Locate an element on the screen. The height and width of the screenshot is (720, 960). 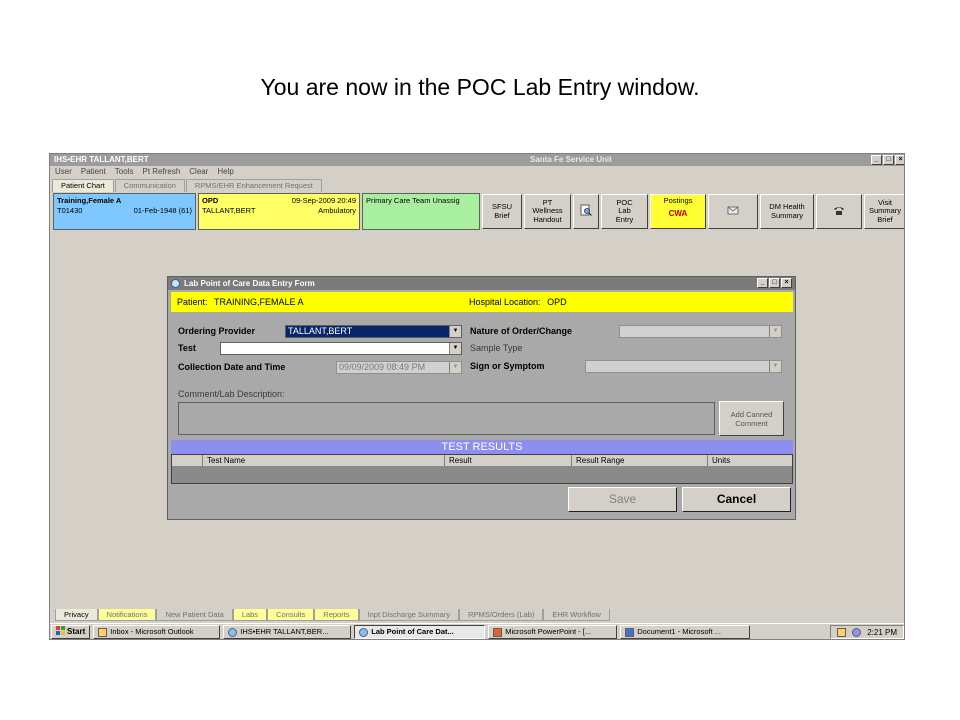
comment-textarea is located at coordinates (446, 418).